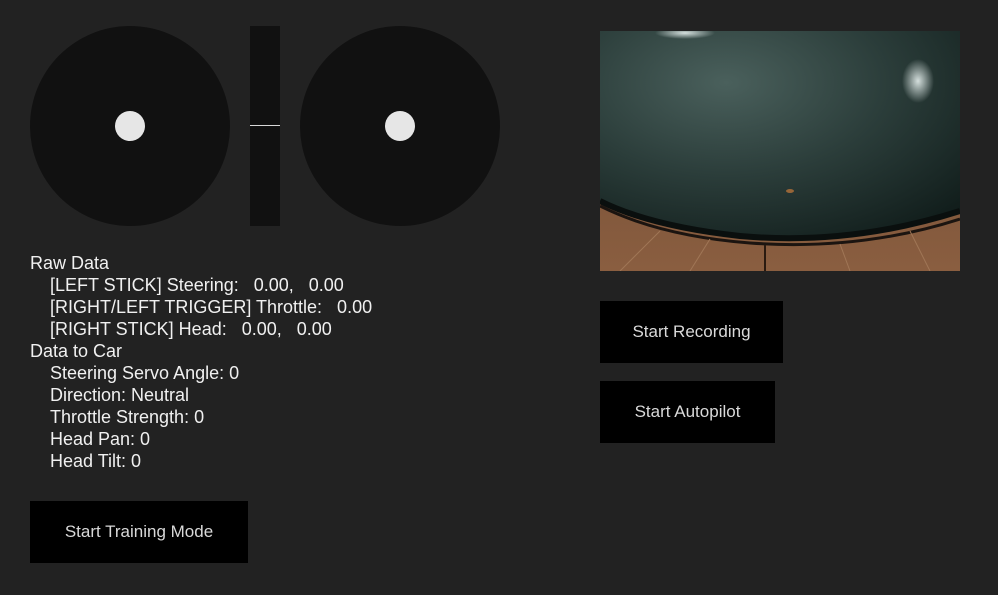 The image size is (998, 595). What do you see at coordinates (197, 285) in the screenshot?
I see `left-stick-readout: [LEFT STICK] Steering: 0.00, 0.00` at bounding box center [197, 285].